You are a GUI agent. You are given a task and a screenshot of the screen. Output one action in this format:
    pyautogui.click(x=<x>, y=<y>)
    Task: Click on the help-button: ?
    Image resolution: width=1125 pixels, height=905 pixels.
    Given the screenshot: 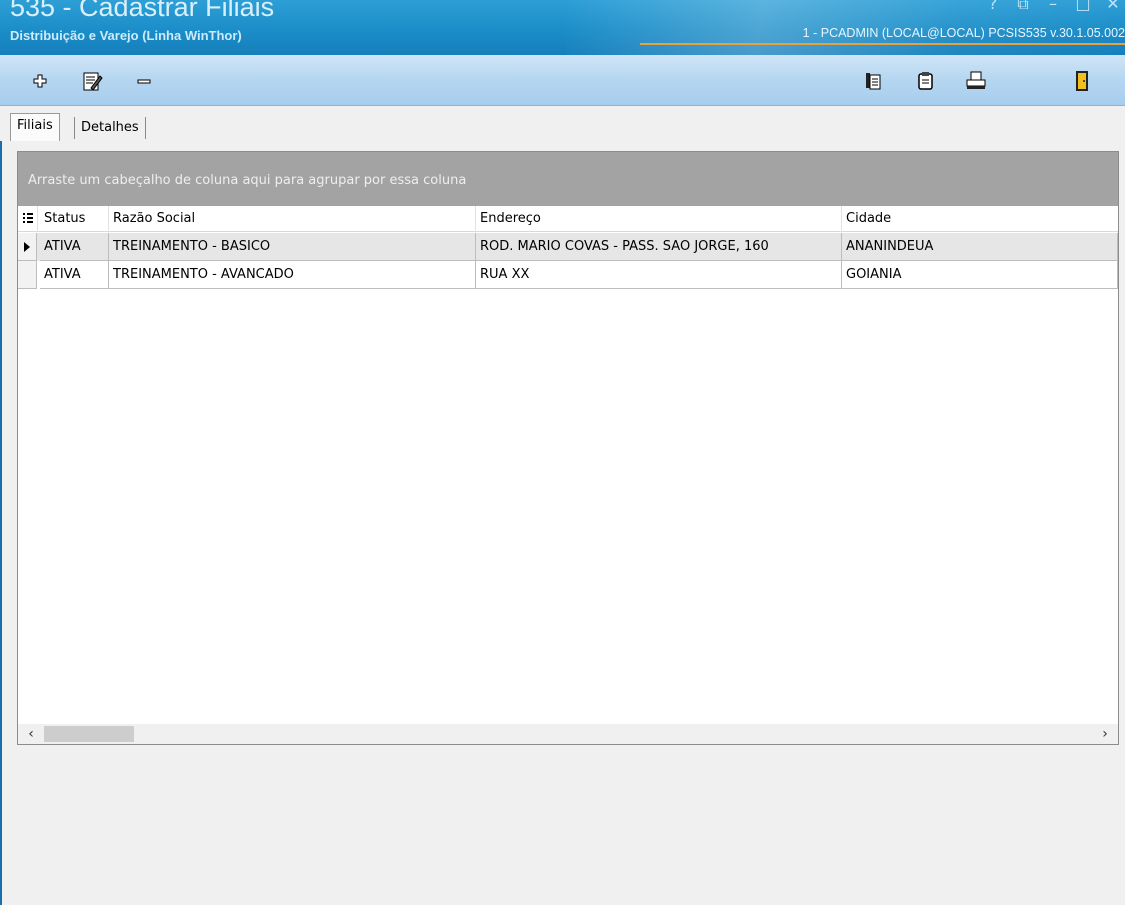 What is the action you would take?
    pyautogui.click(x=993, y=7)
    